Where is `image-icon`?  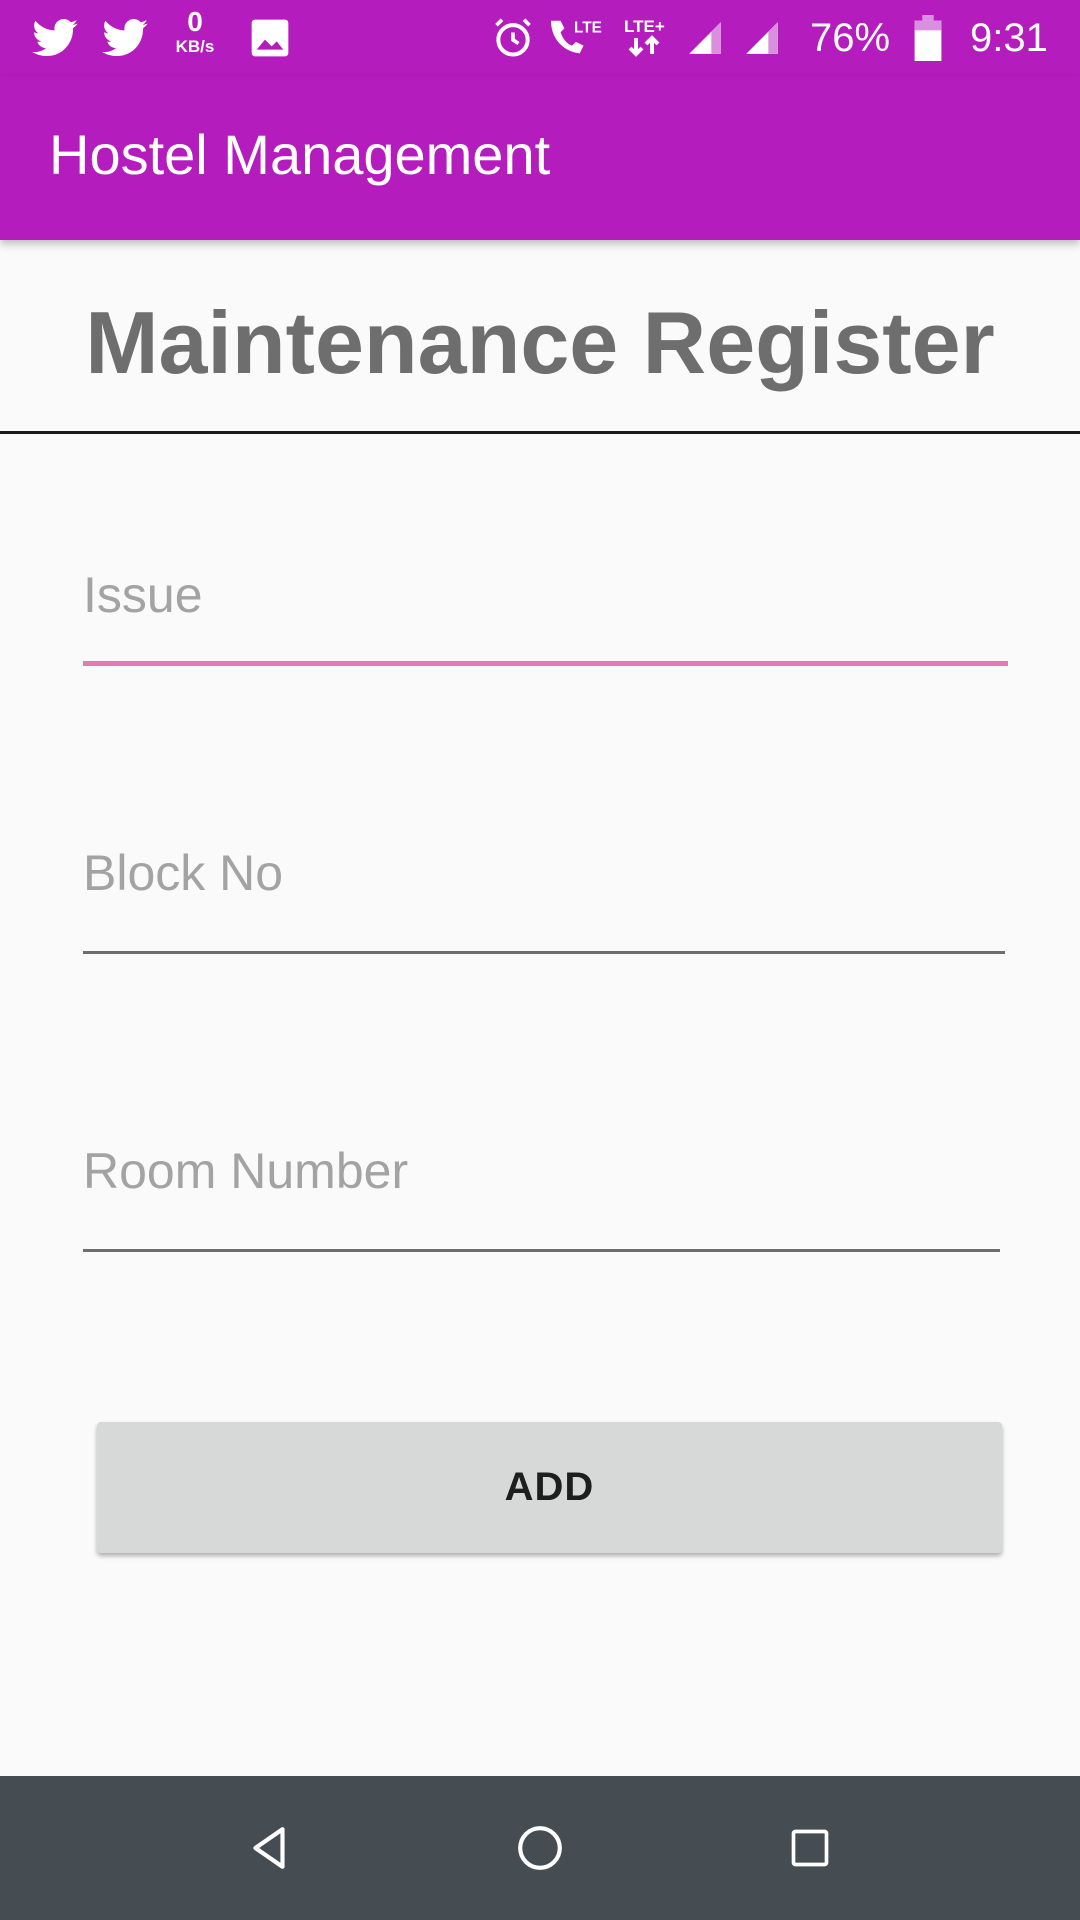
image-icon is located at coordinates (270, 38).